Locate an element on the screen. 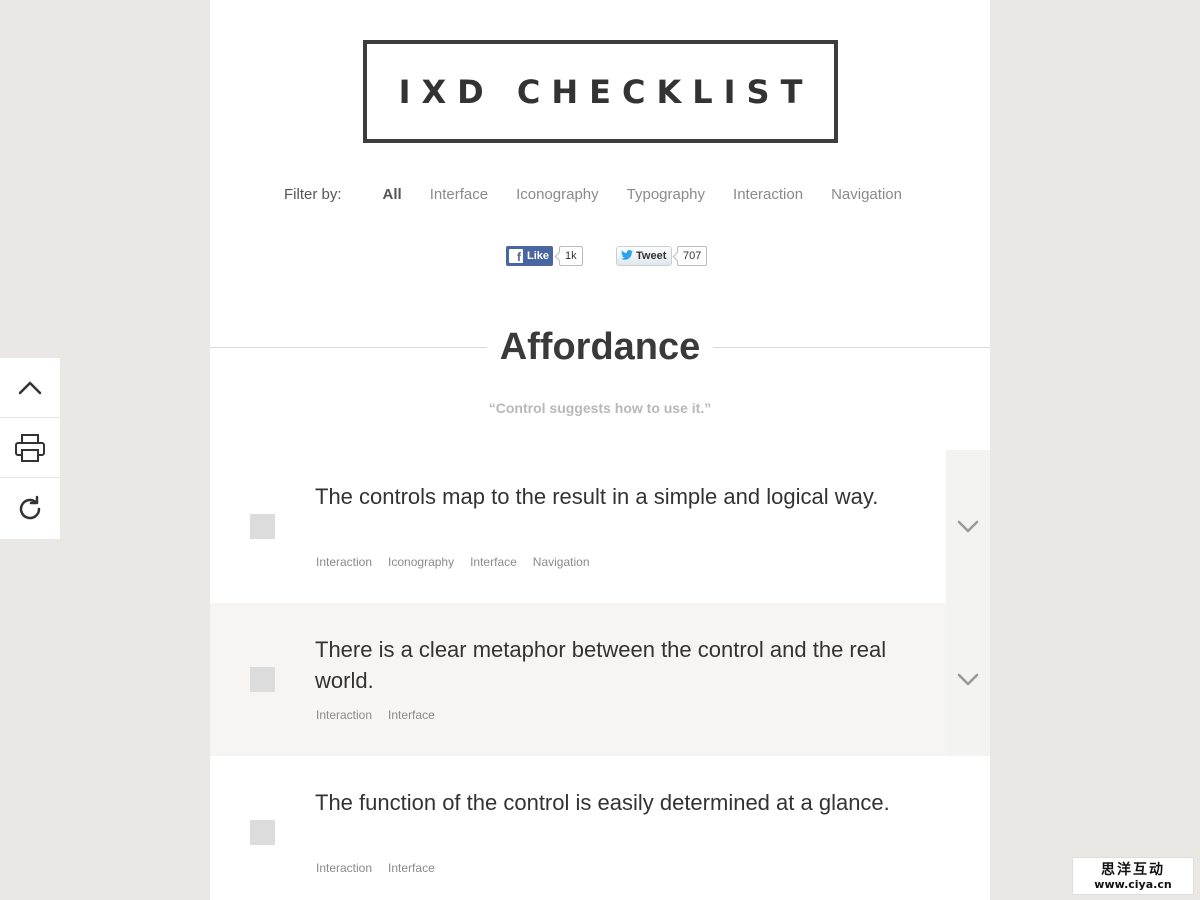 Image resolution: width=1200 pixels, height=900 pixels. scroll-up-button is located at coordinates (30, 388).